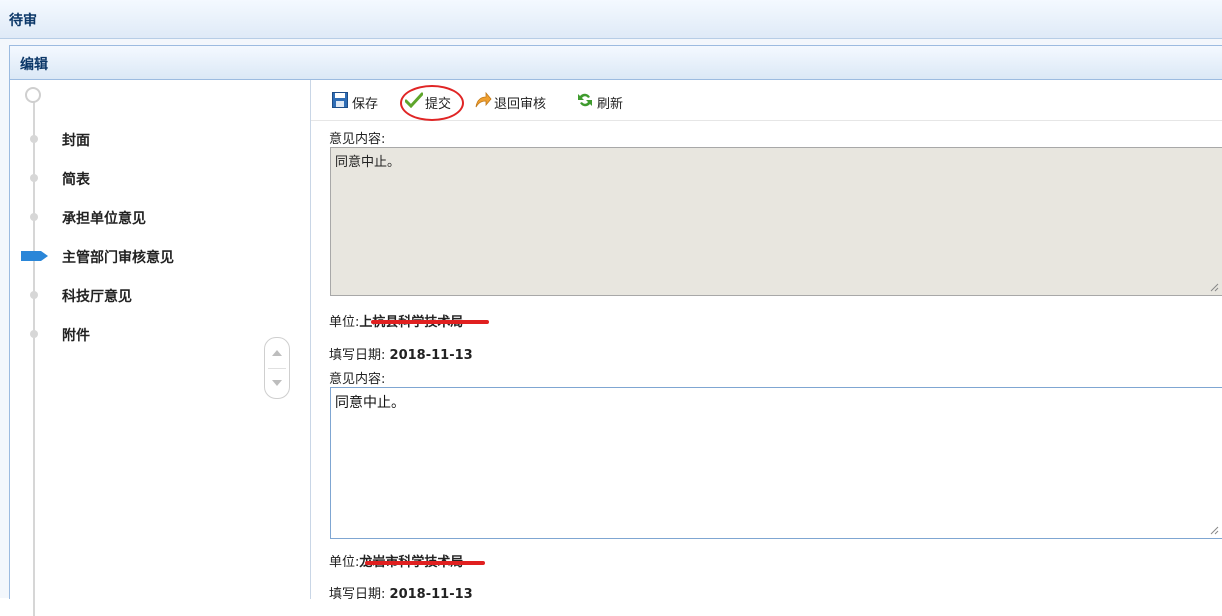  I want to click on caret-down-icon, so click(277, 383).